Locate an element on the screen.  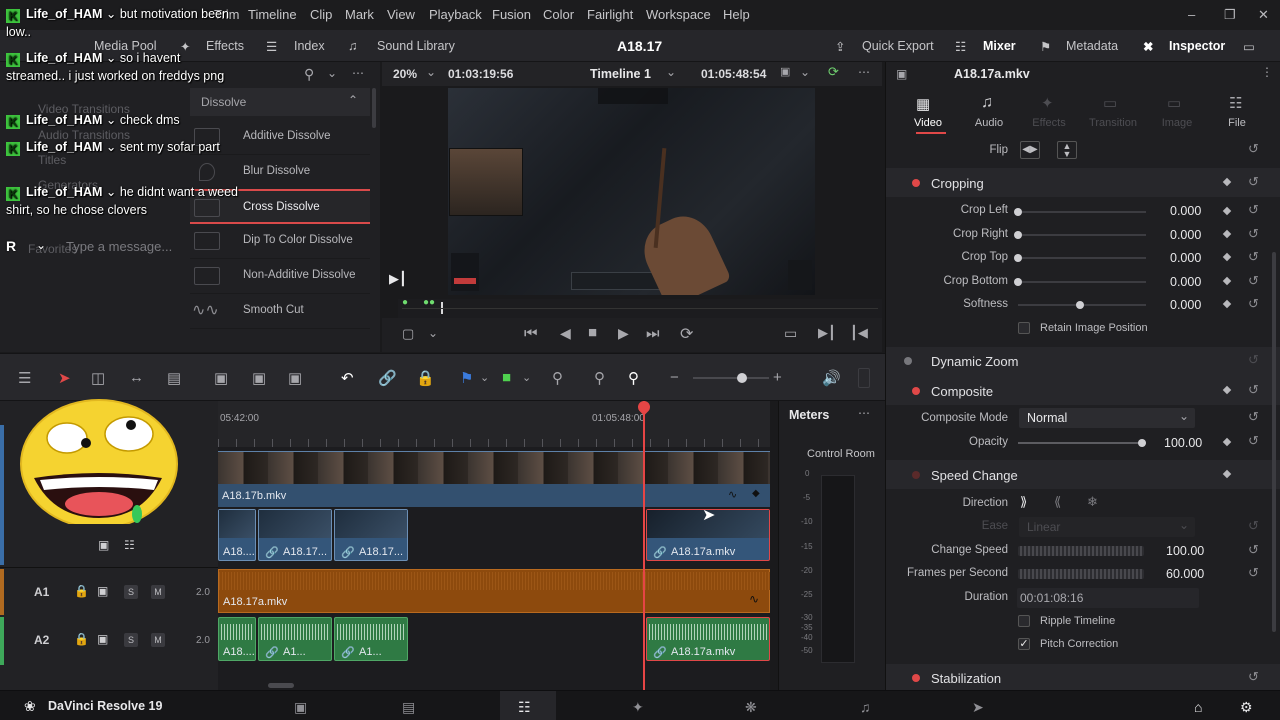
crop-top-track is located at coordinates (1084, 258).